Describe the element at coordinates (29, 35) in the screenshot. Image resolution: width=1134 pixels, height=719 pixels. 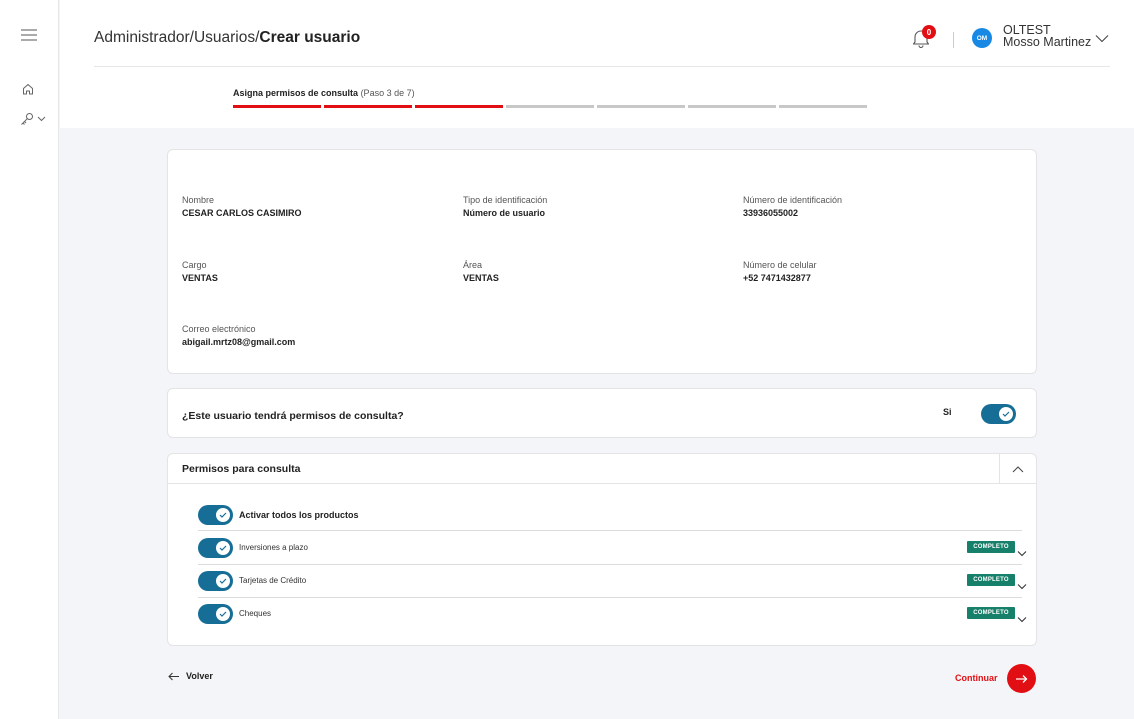
I see `menu-icon` at that location.